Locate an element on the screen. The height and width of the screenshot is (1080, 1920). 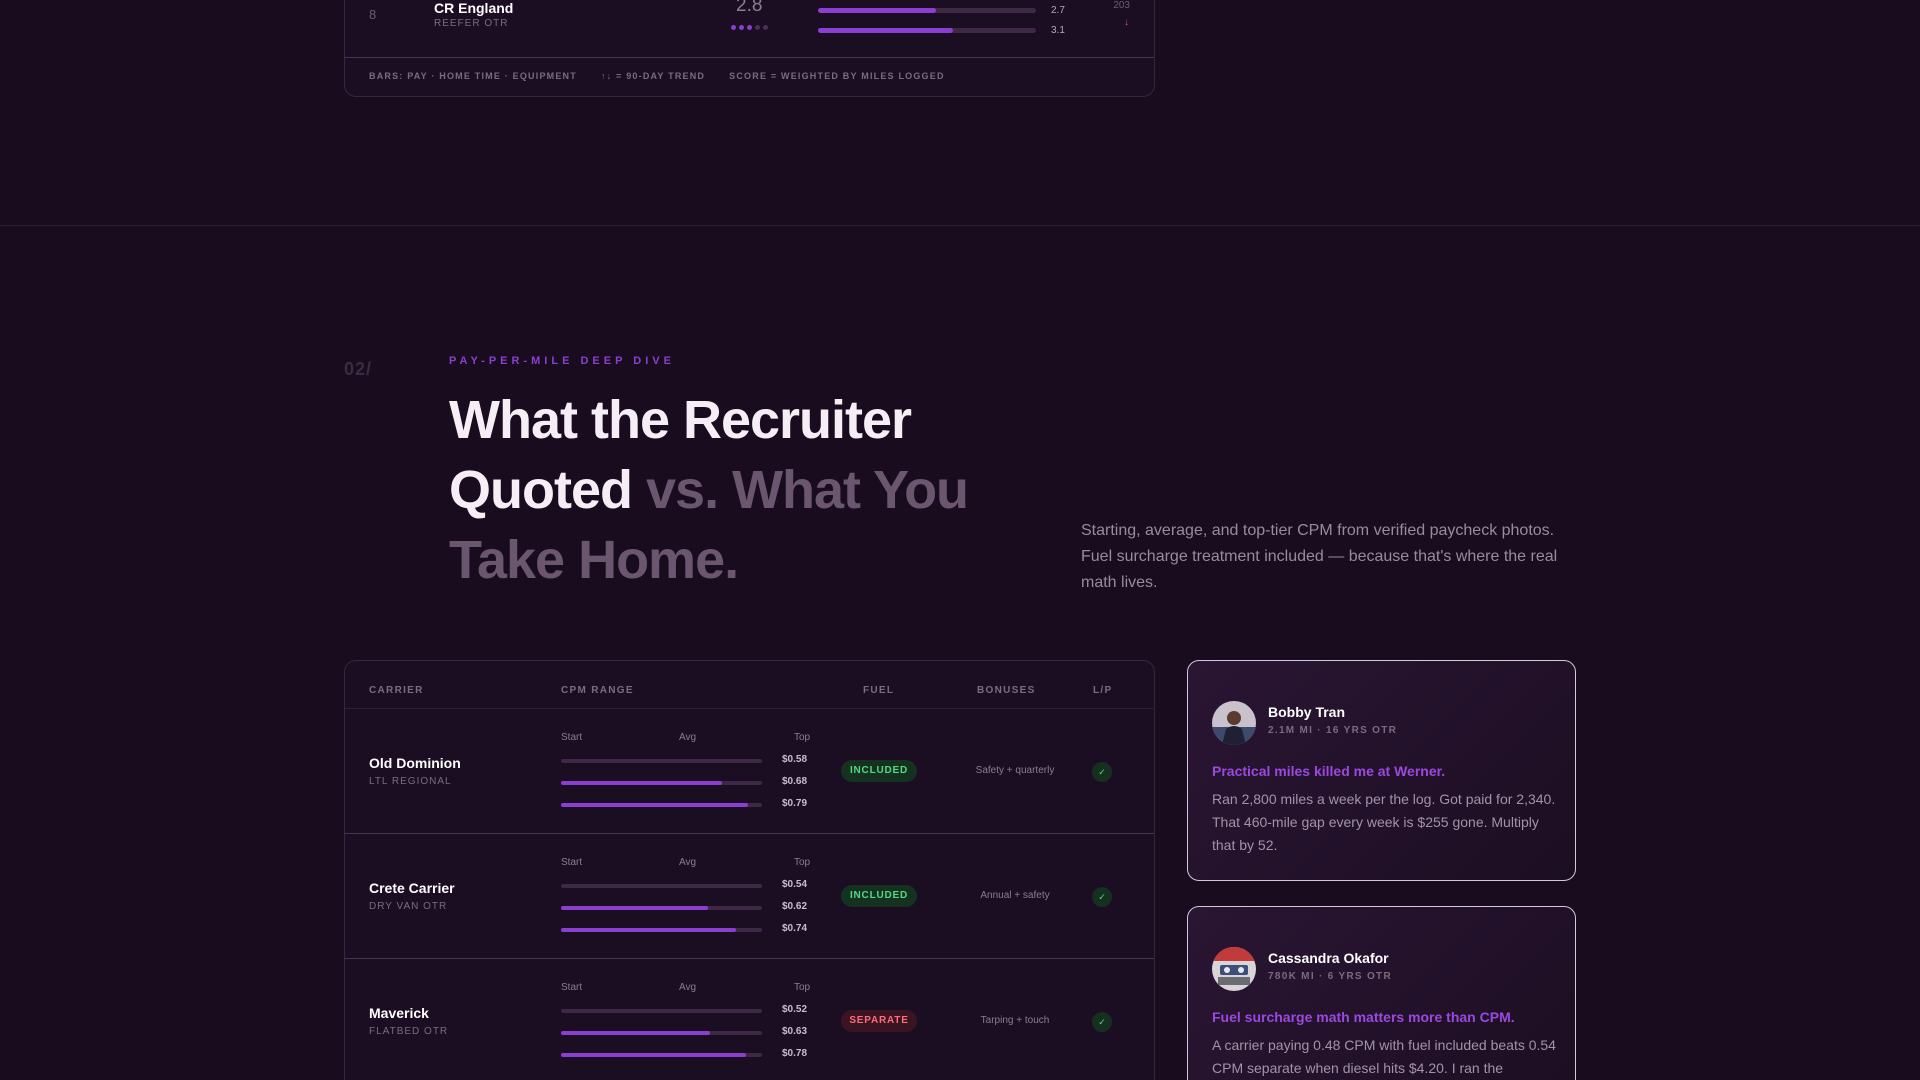
top-value: $0.78 is located at coordinates (795, 1053).